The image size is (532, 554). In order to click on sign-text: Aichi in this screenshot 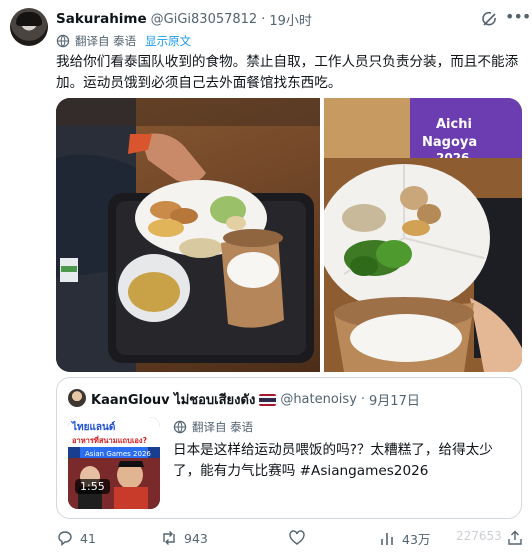, I will do `click(454, 124)`.